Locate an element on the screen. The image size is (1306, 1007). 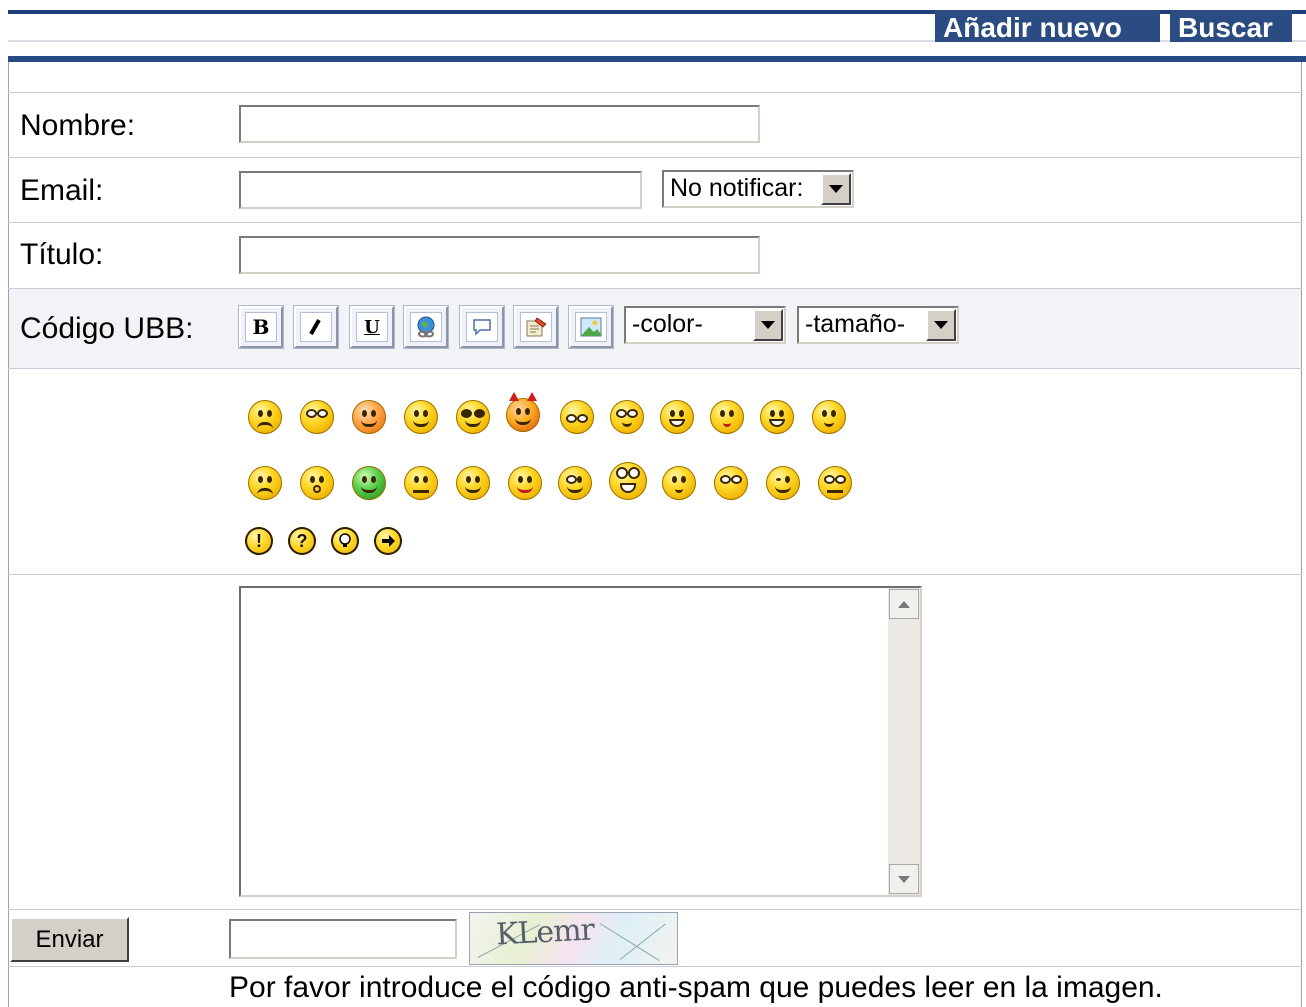
arrow-right-icon is located at coordinates (388, 541).